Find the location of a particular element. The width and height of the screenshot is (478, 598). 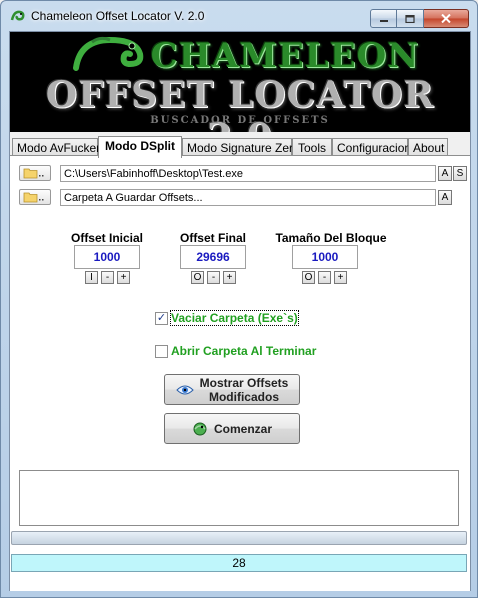

tamano-bloque-minus-button: - is located at coordinates (324, 277).